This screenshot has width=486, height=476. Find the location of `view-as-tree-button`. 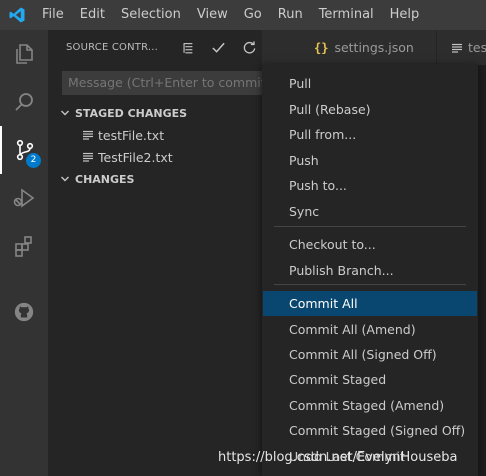

view-as-tree-button is located at coordinates (187, 47).